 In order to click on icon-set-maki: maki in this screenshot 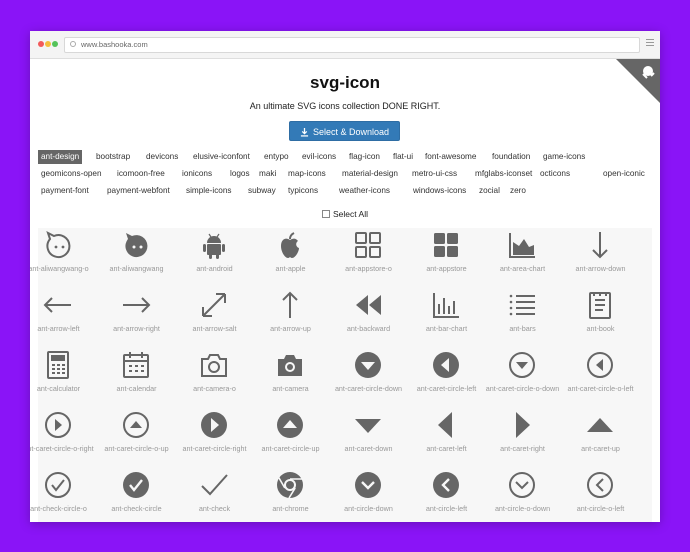, I will do `click(267, 174)`.